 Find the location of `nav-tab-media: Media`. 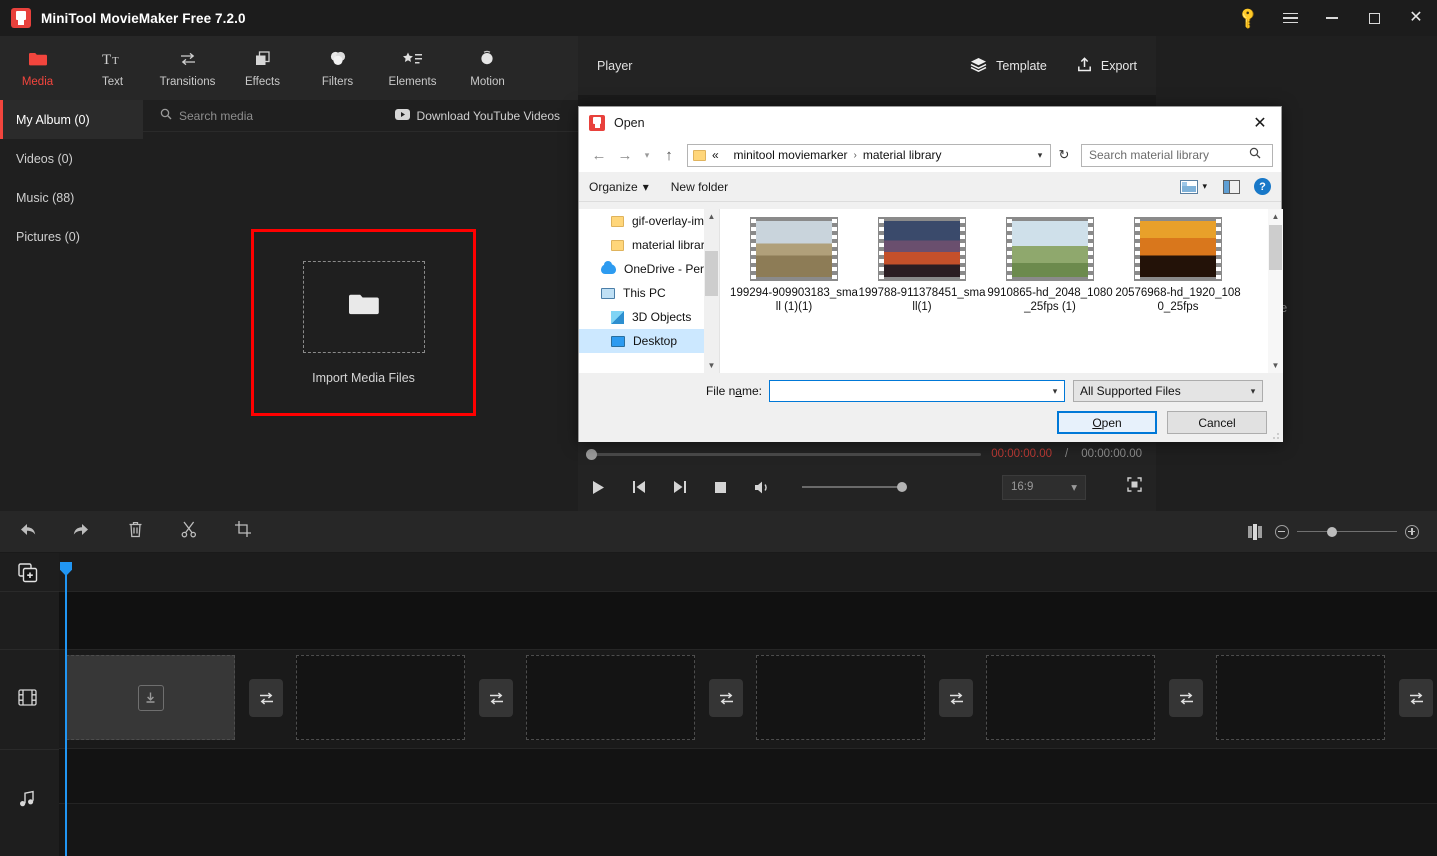

nav-tab-media: Media is located at coordinates (37, 68).